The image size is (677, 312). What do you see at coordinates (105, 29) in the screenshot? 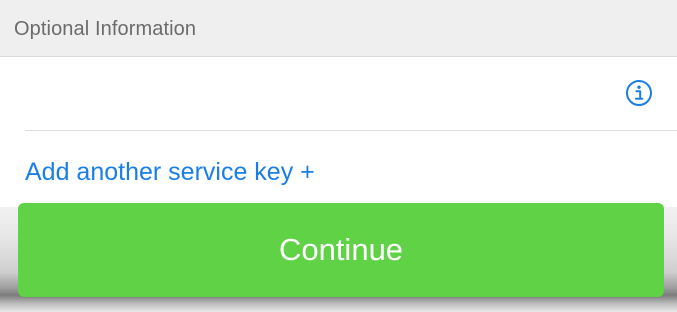
I see `section-title: Optional Information` at bounding box center [105, 29].